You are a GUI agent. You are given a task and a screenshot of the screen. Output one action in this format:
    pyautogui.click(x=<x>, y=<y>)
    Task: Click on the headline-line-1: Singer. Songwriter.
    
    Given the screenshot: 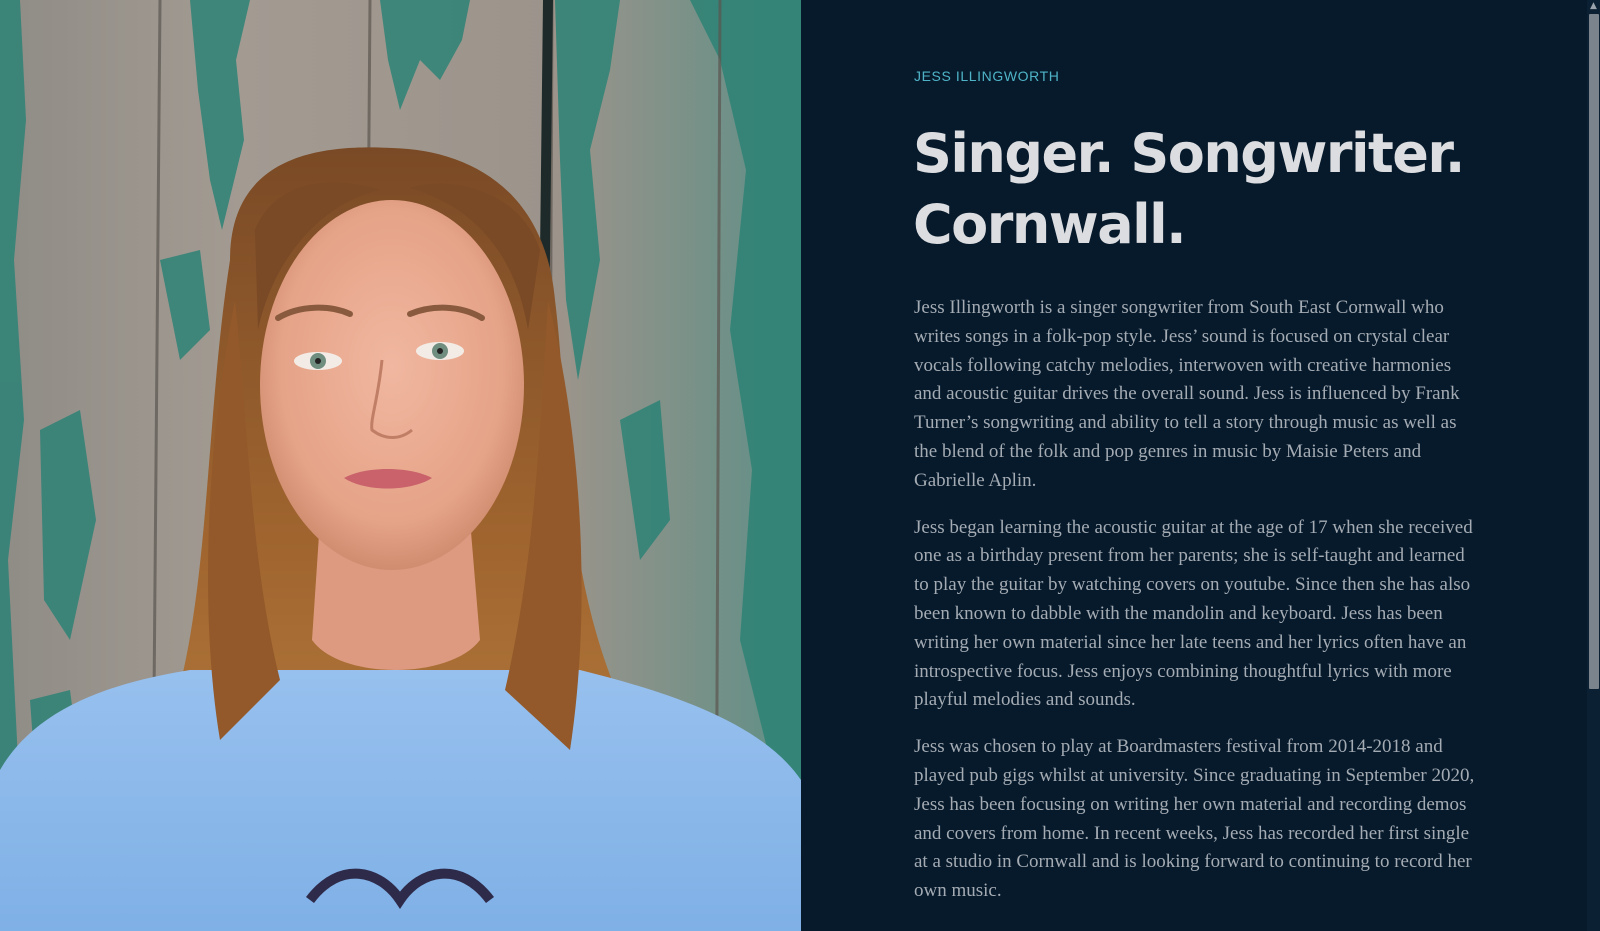 What is the action you would take?
    pyautogui.click(x=1189, y=153)
    